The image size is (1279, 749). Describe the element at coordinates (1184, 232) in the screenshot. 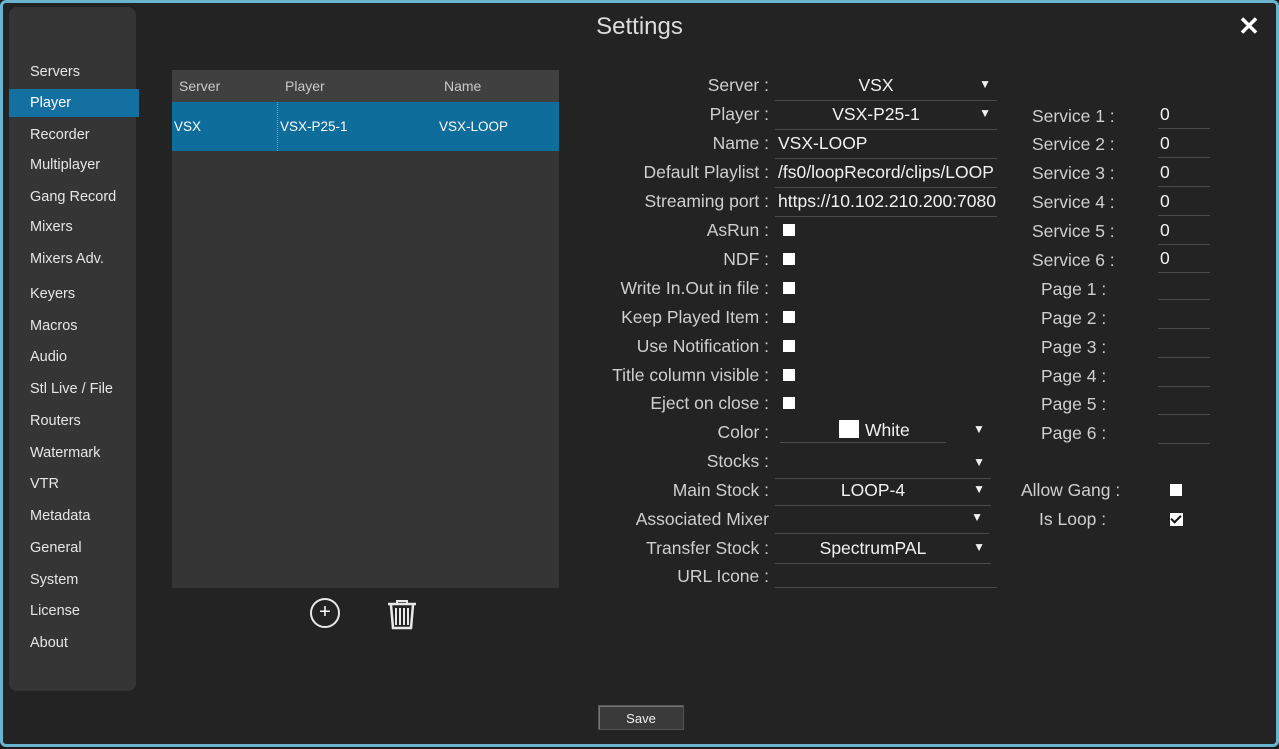

I see `service-5-input: 0` at that location.